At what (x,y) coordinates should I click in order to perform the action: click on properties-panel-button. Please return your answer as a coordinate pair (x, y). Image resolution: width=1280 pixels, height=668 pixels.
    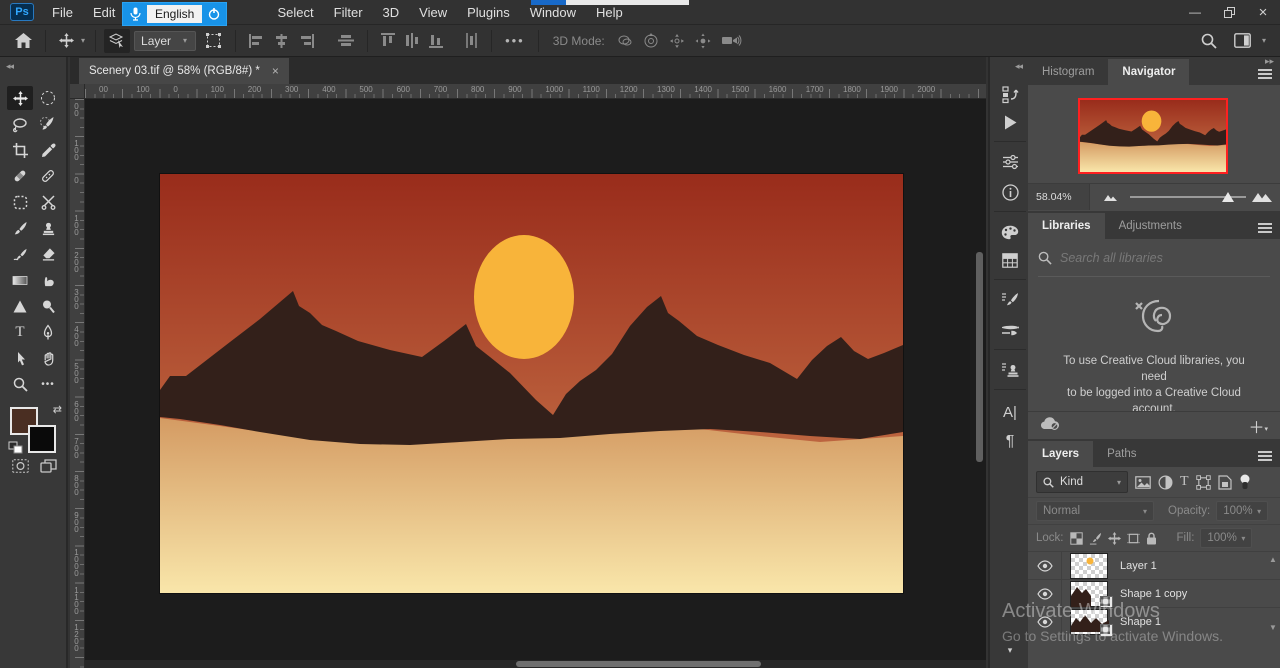
    Looking at the image, I should click on (1010, 162).